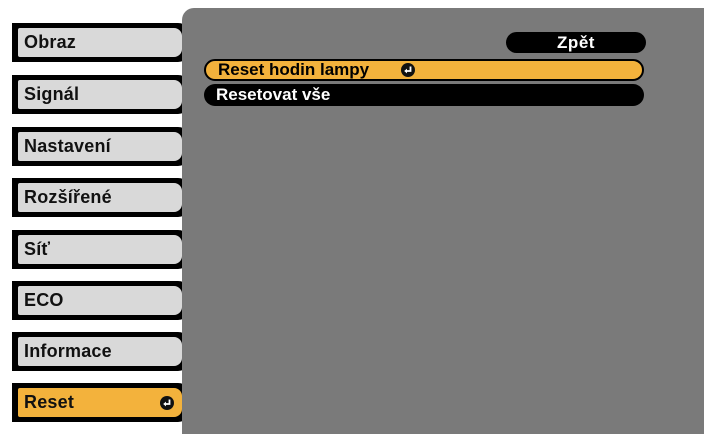 This screenshot has height=434, width=704. I want to click on sidebar-item-signal: Signál, so click(102, 94).